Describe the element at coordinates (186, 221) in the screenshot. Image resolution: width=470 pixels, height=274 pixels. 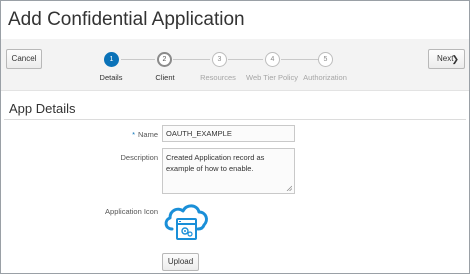
I see `cloud-application-icon` at that location.